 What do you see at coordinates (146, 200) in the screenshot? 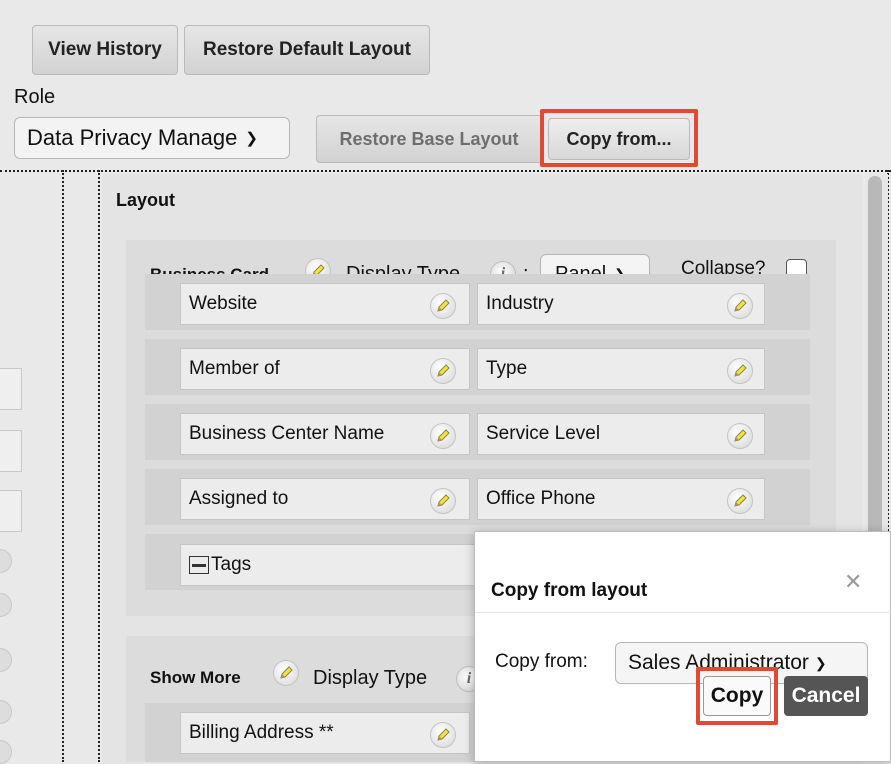
I see `layout-title: Layout` at bounding box center [146, 200].